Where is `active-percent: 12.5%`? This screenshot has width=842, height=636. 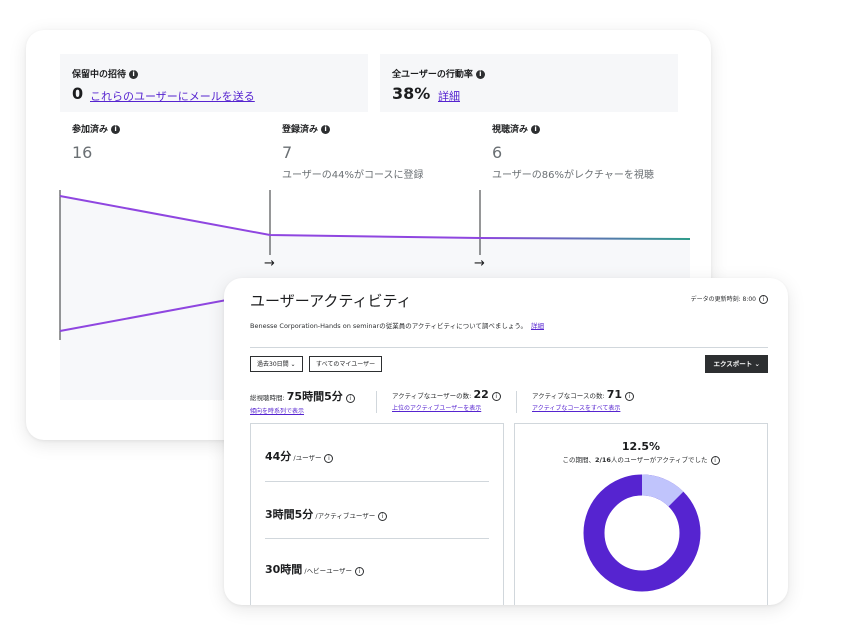 active-percent: 12.5% is located at coordinates (641, 446).